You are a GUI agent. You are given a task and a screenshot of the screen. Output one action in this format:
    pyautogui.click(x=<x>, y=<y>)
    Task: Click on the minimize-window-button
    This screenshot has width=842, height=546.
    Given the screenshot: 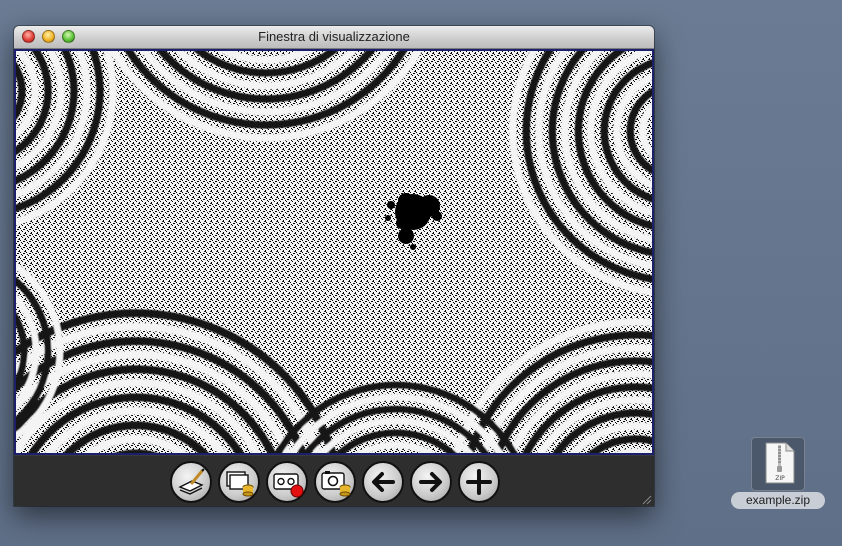 What is the action you would take?
    pyautogui.click(x=48, y=36)
    